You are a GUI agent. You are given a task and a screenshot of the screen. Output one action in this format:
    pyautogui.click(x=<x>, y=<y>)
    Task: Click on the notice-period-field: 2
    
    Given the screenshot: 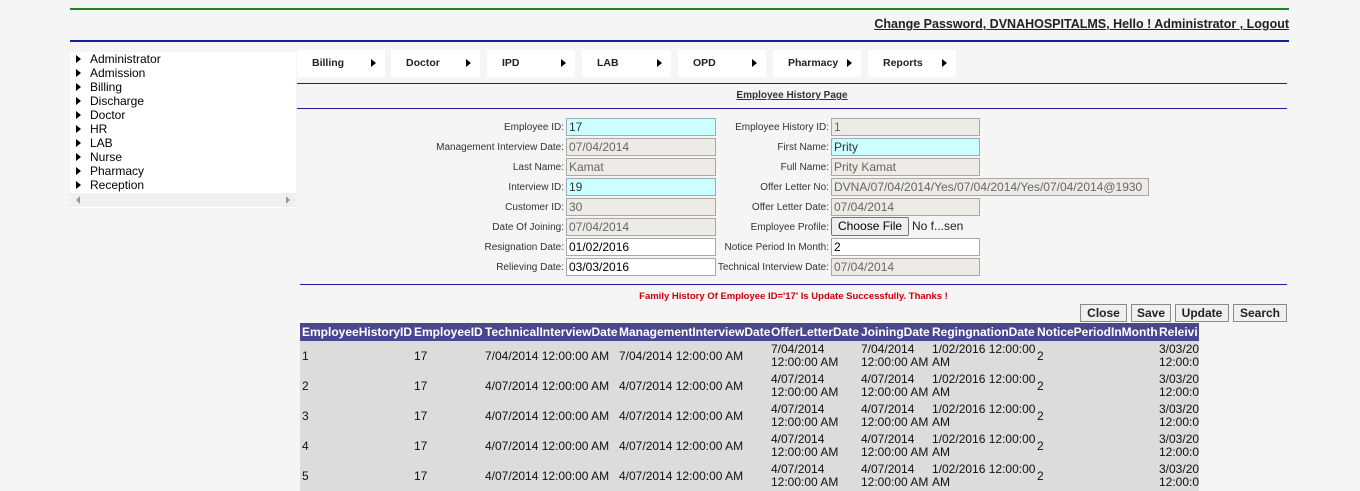 What is the action you would take?
    pyautogui.click(x=905, y=247)
    